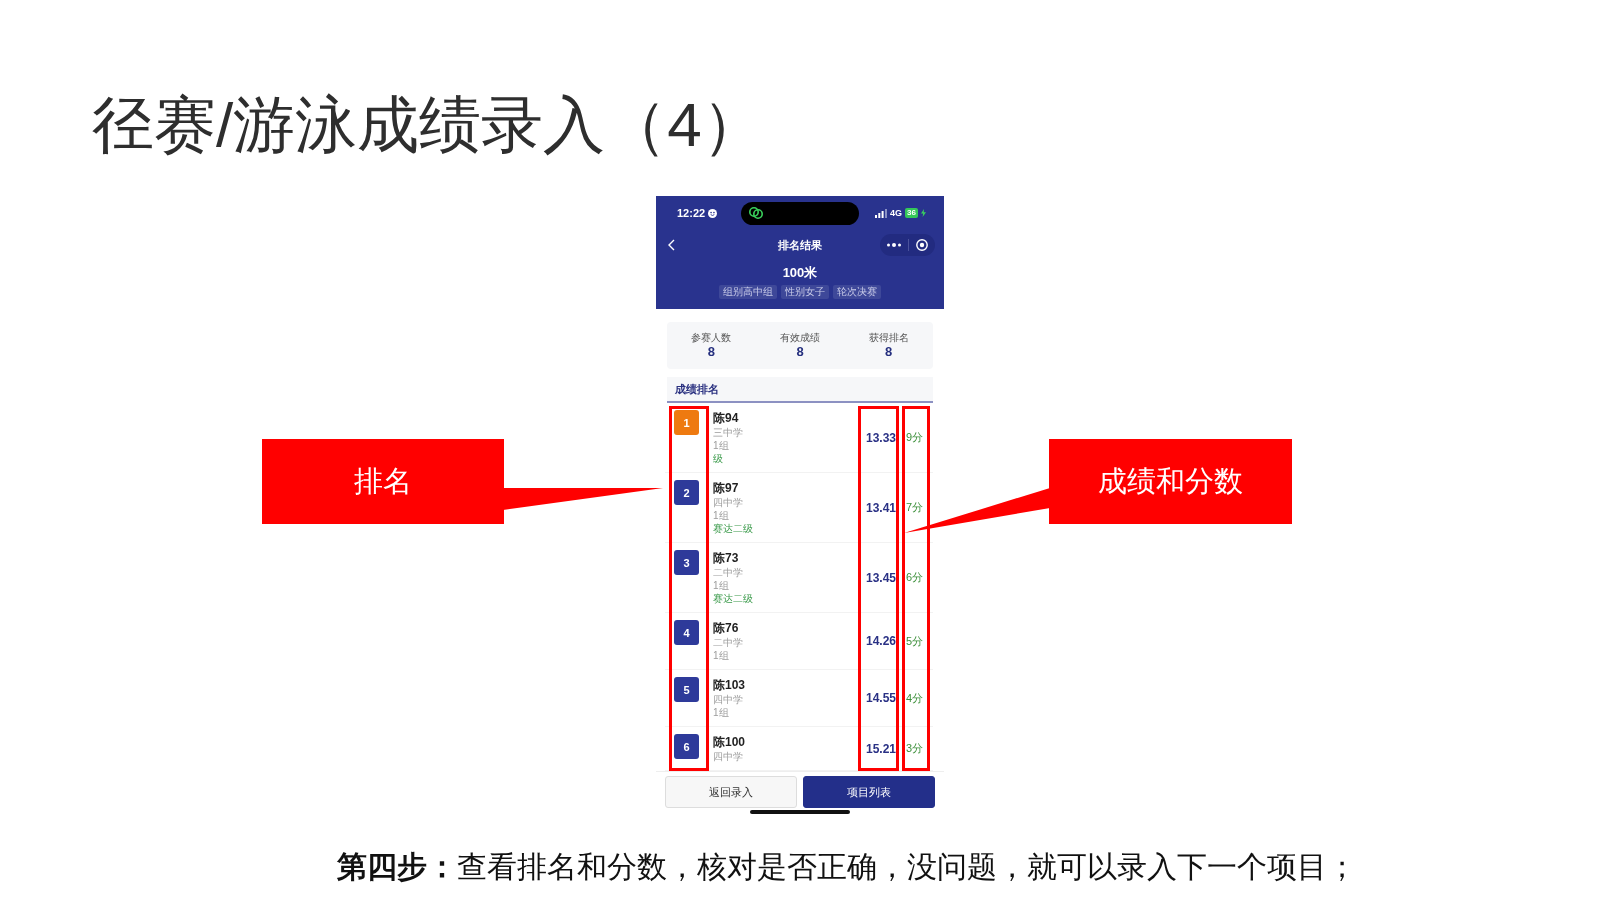 Image resolution: width=1600 pixels, height=900 pixels. What do you see at coordinates (896, 213) in the screenshot?
I see `network-label: 4G` at bounding box center [896, 213].